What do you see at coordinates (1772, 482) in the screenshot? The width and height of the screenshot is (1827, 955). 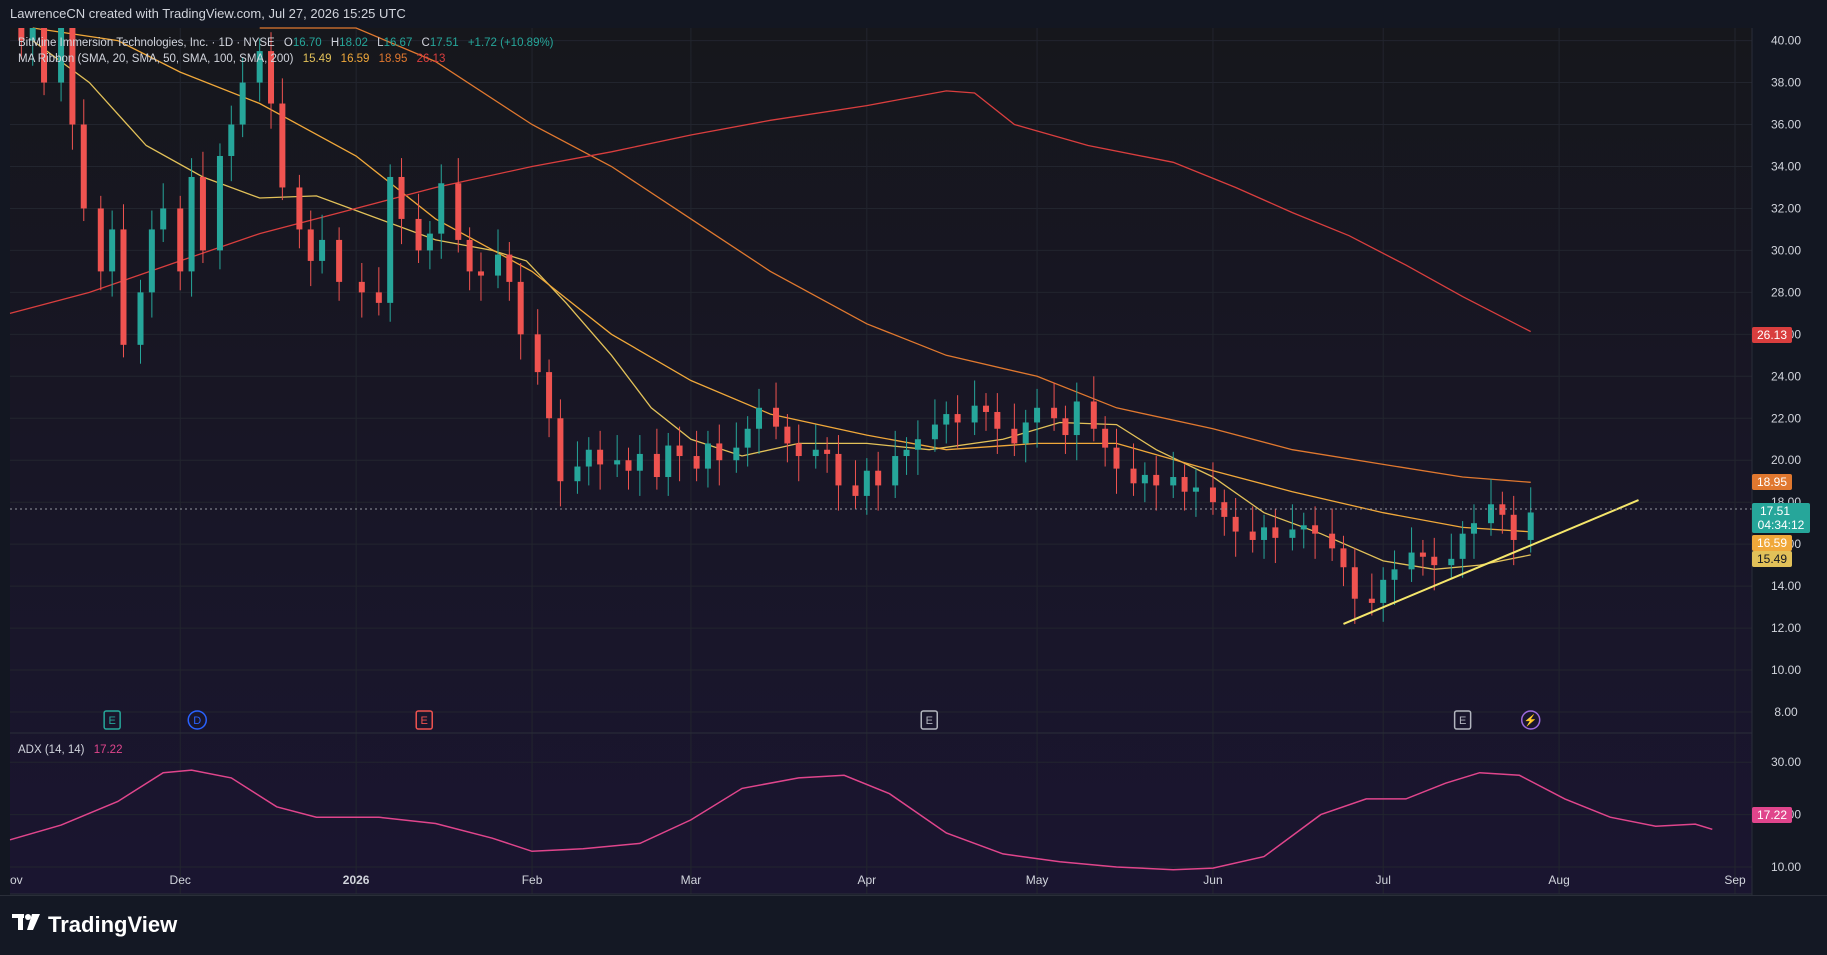 I see `ma100-badge-text: 18.95` at bounding box center [1772, 482].